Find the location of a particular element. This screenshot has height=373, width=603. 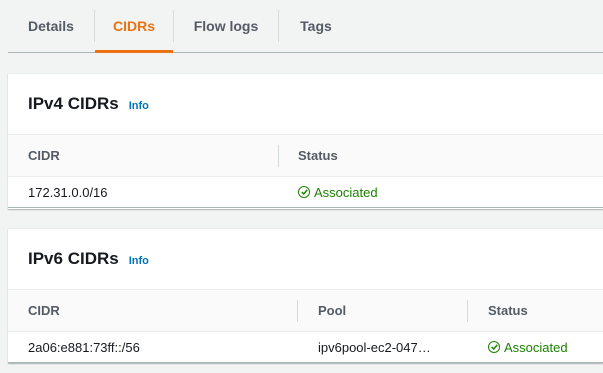

tab-flow-logs: Flow logs is located at coordinates (226, 26).